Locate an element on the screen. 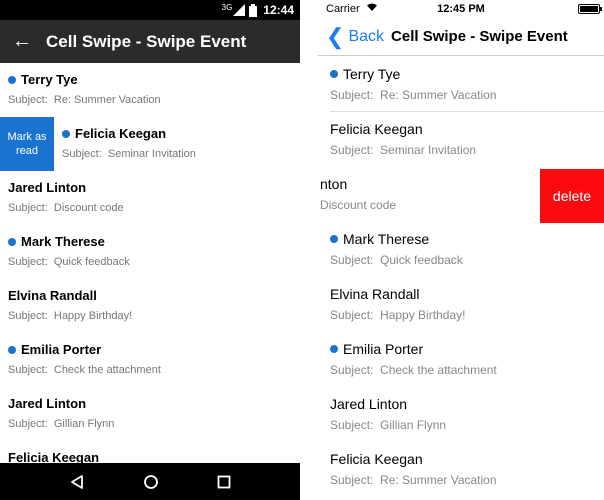 The width and height of the screenshot is (604, 500). subject-line: Subject: Gillian Flynn is located at coordinates (61, 424).